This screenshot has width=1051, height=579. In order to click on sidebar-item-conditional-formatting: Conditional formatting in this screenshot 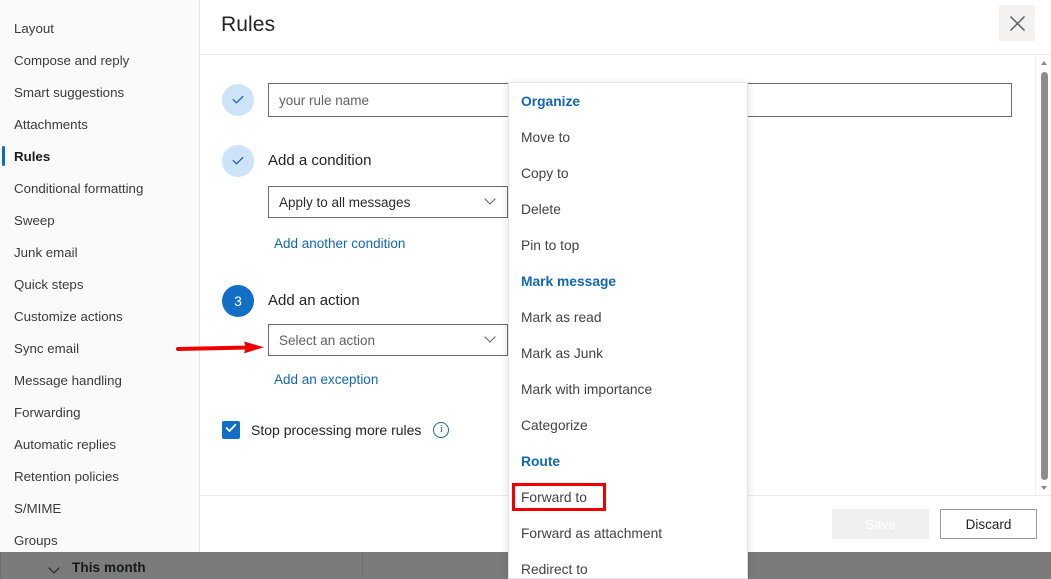, I will do `click(99, 188)`.